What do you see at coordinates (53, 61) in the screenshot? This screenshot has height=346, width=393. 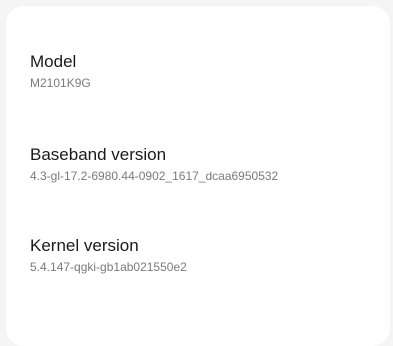 I see `info-item-title: Model` at bounding box center [53, 61].